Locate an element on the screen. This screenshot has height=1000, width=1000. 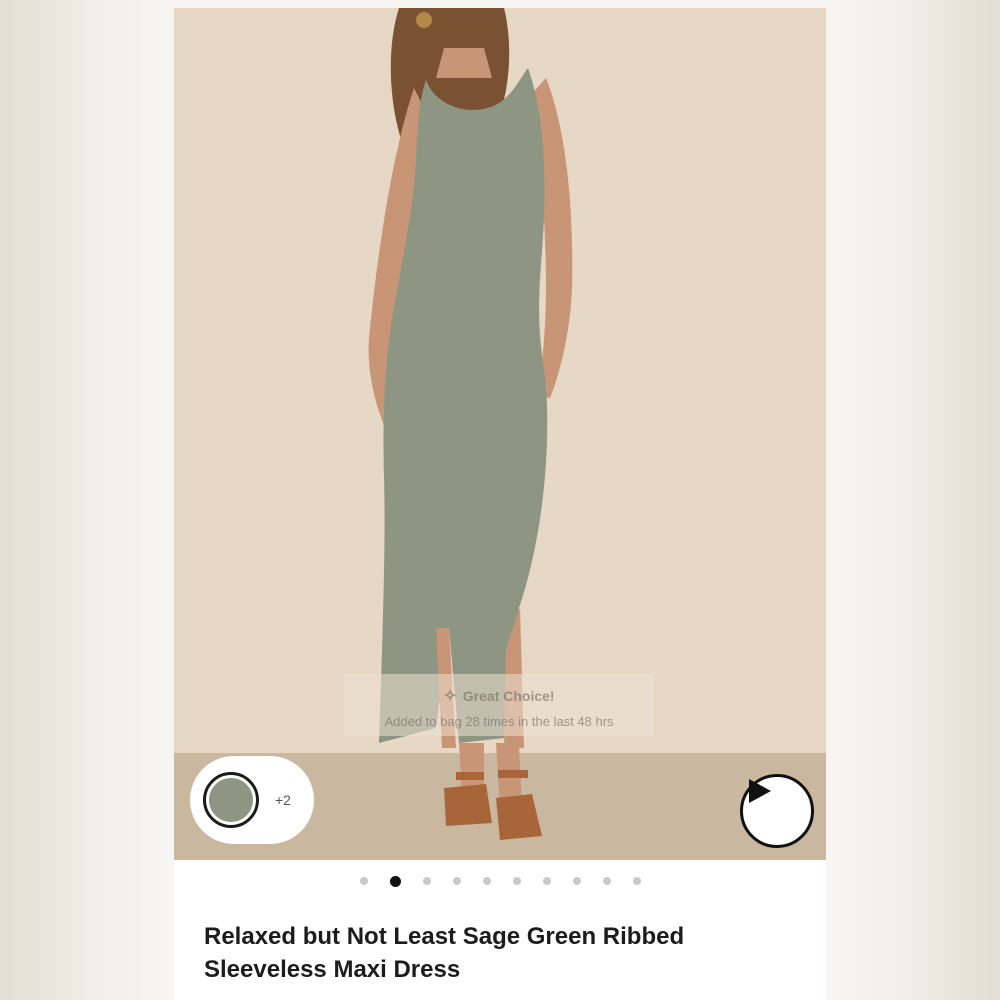
toast-subtitle: Added to bag 28 times in the last 48 hrs is located at coordinates (499, 721).